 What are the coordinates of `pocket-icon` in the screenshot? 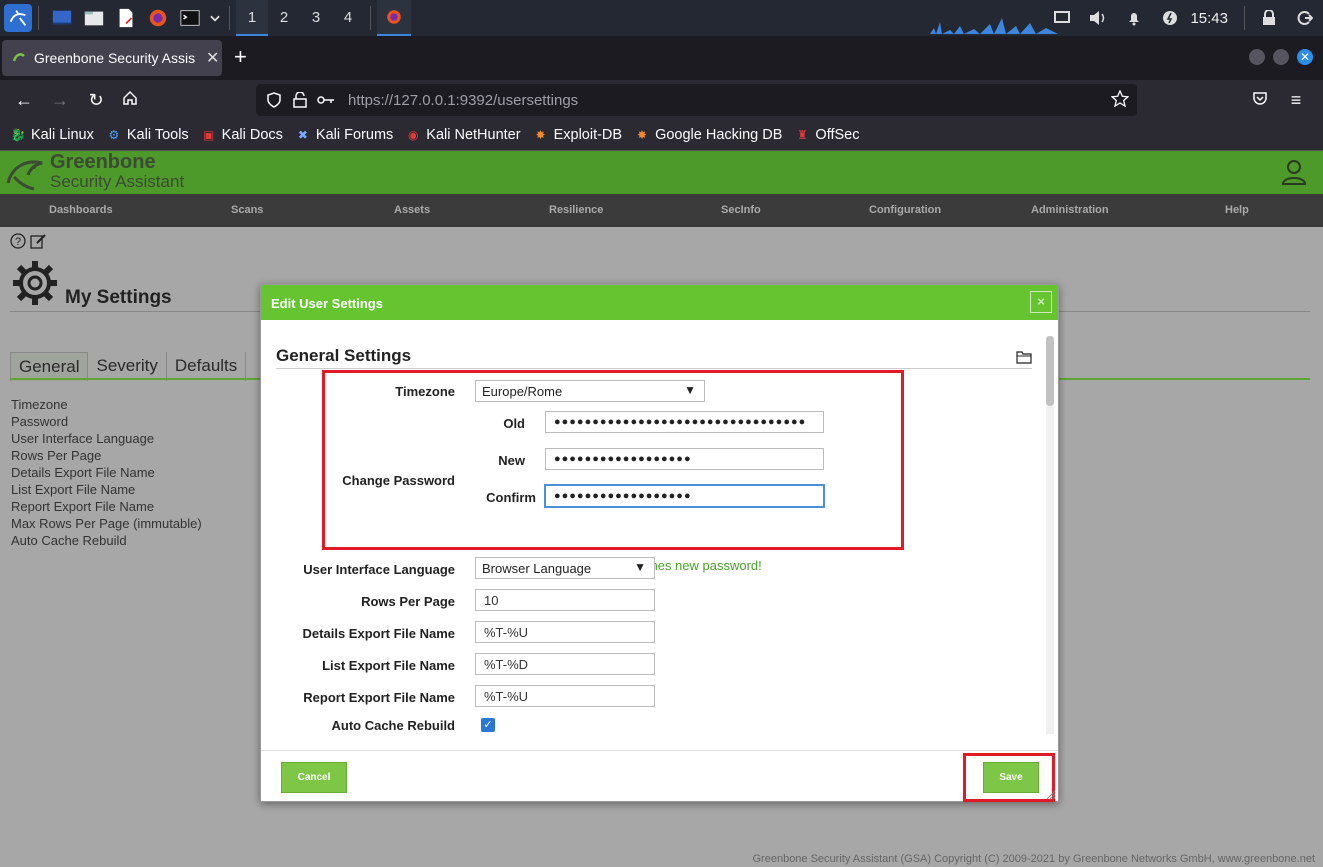 It's located at (1260, 100).